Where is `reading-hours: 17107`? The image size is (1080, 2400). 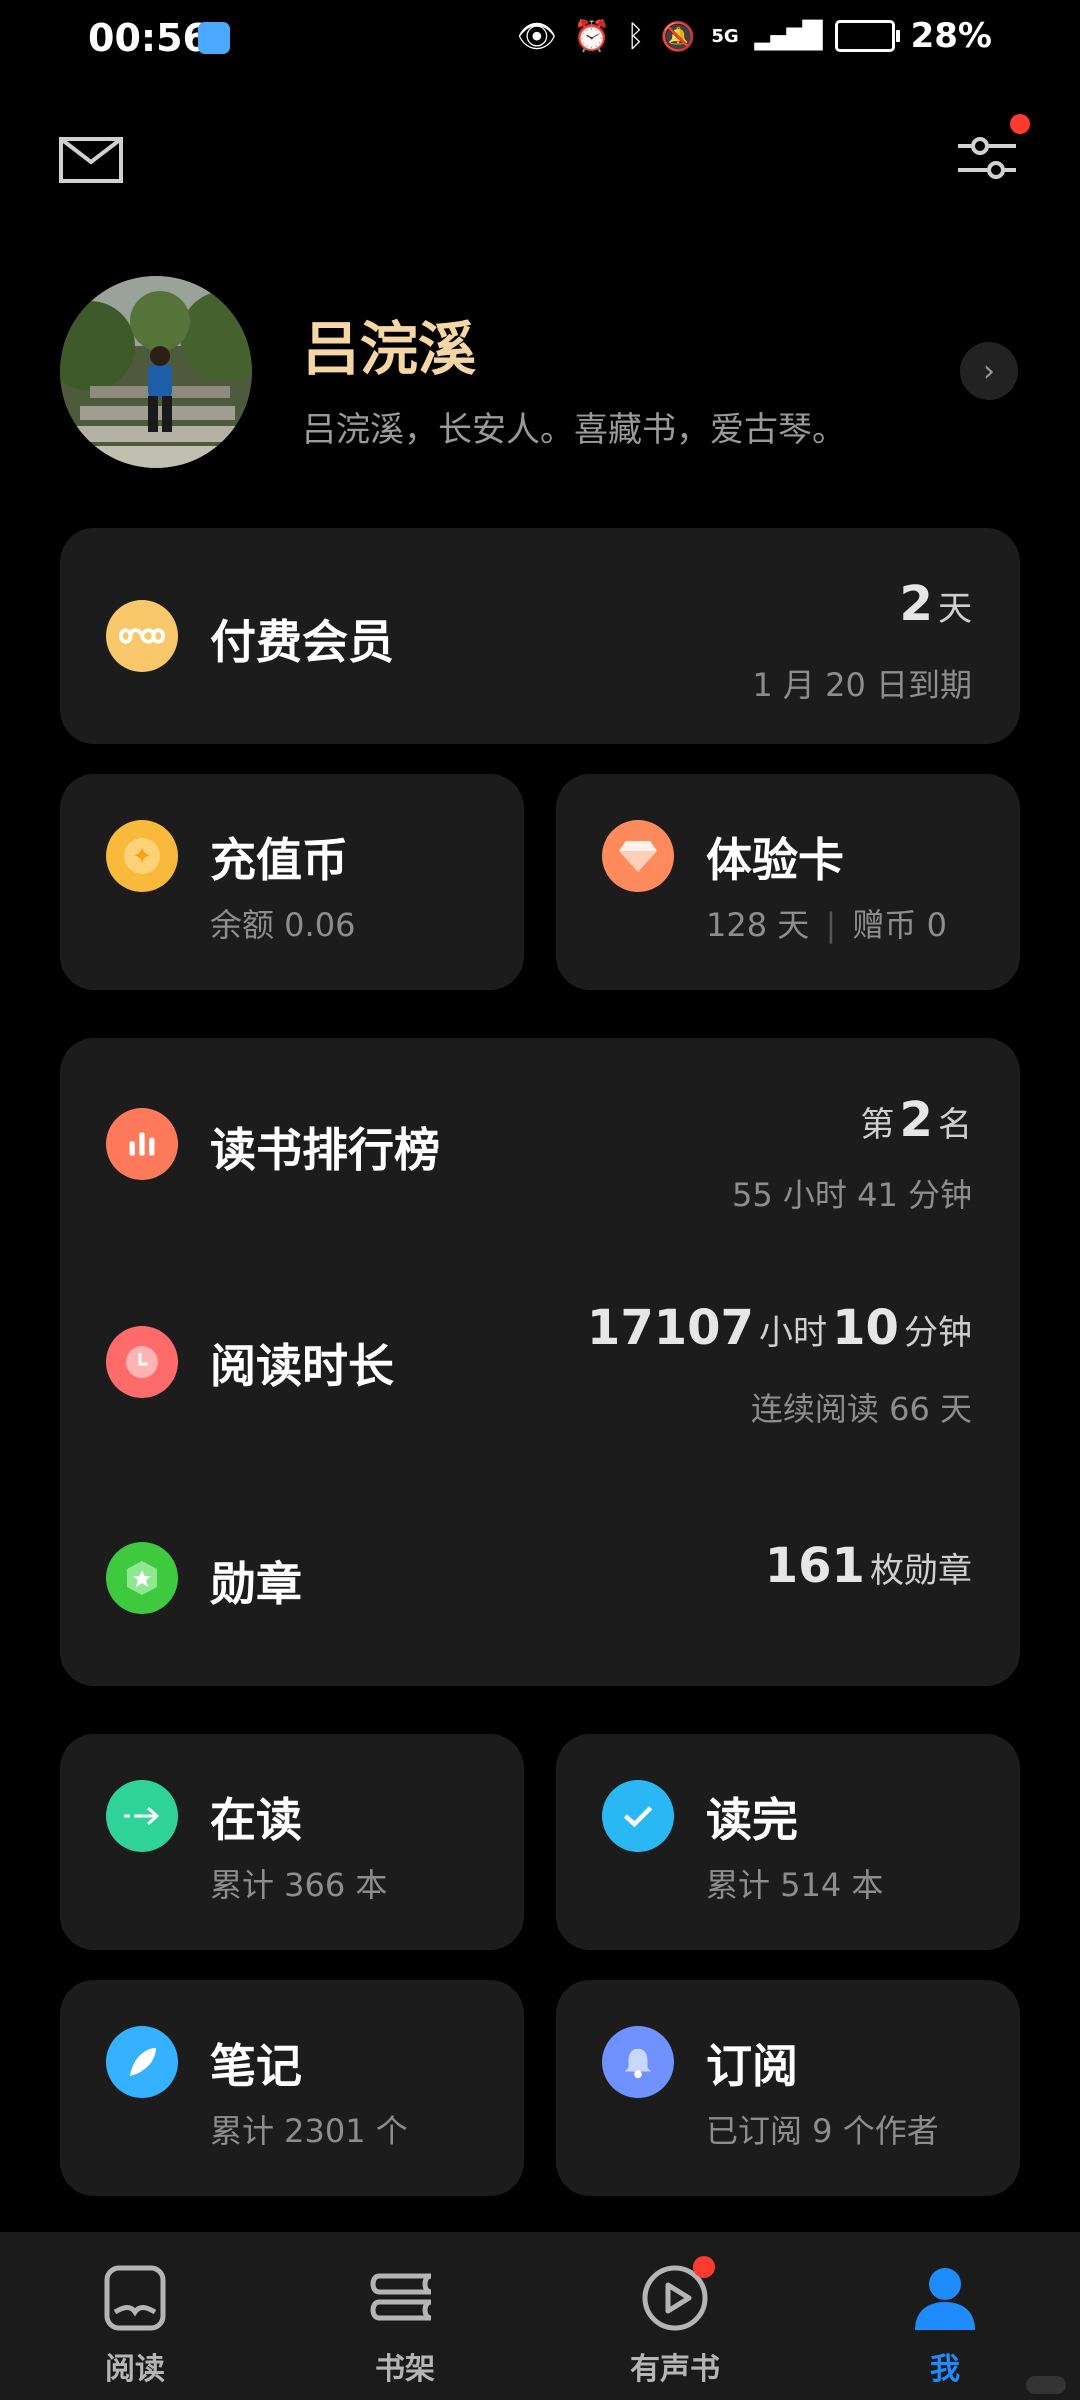
reading-hours: 17107 is located at coordinates (670, 1328).